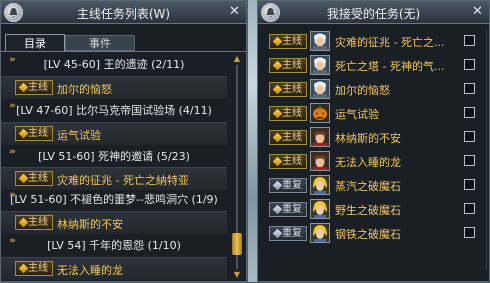  I want to click on accepted-quest-row: 重复 蒸汽之破魔石, so click(373, 185).